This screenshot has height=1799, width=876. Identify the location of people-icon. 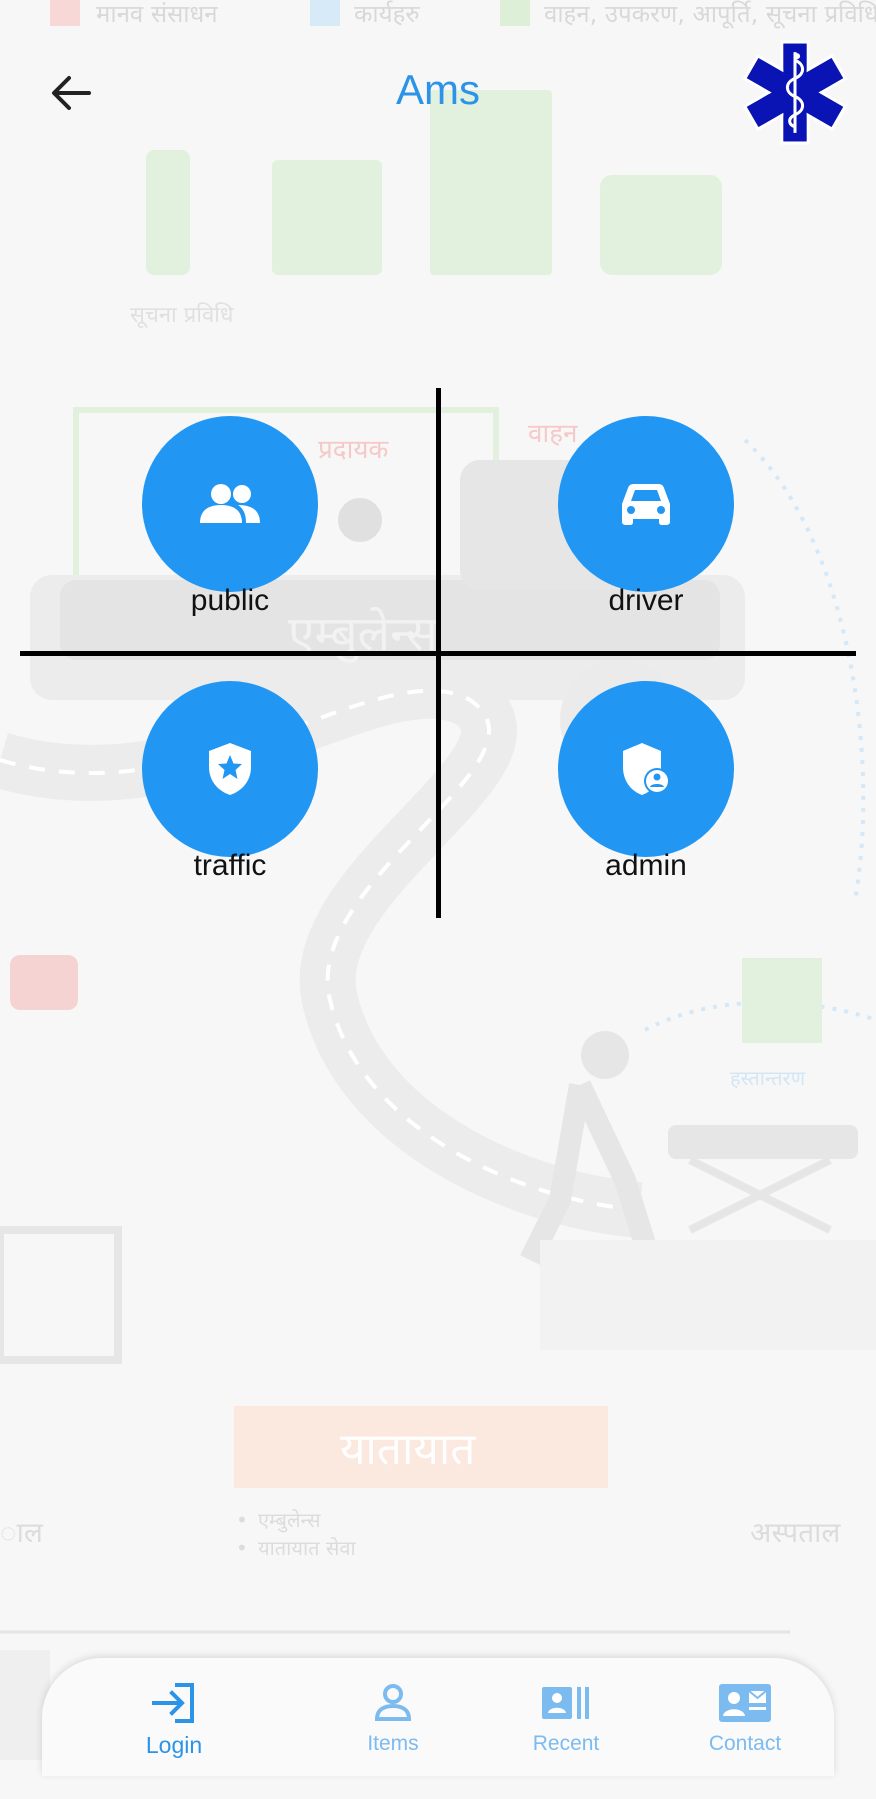
(230, 503).